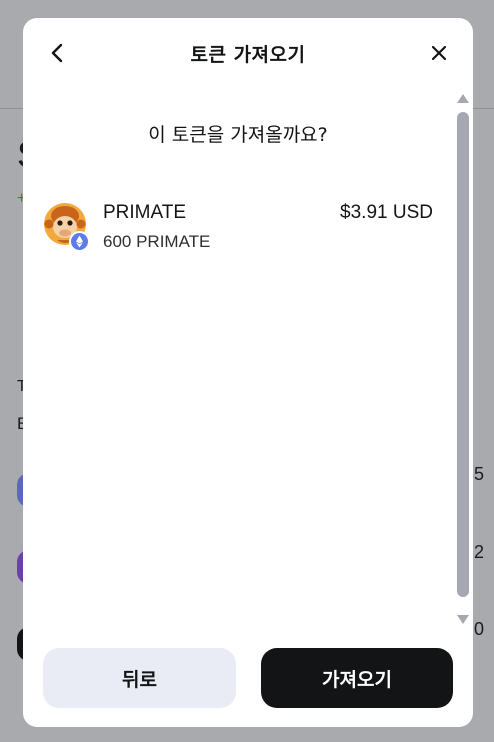 This screenshot has height=742, width=494. I want to click on import-button: 가져오기, so click(357, 678).